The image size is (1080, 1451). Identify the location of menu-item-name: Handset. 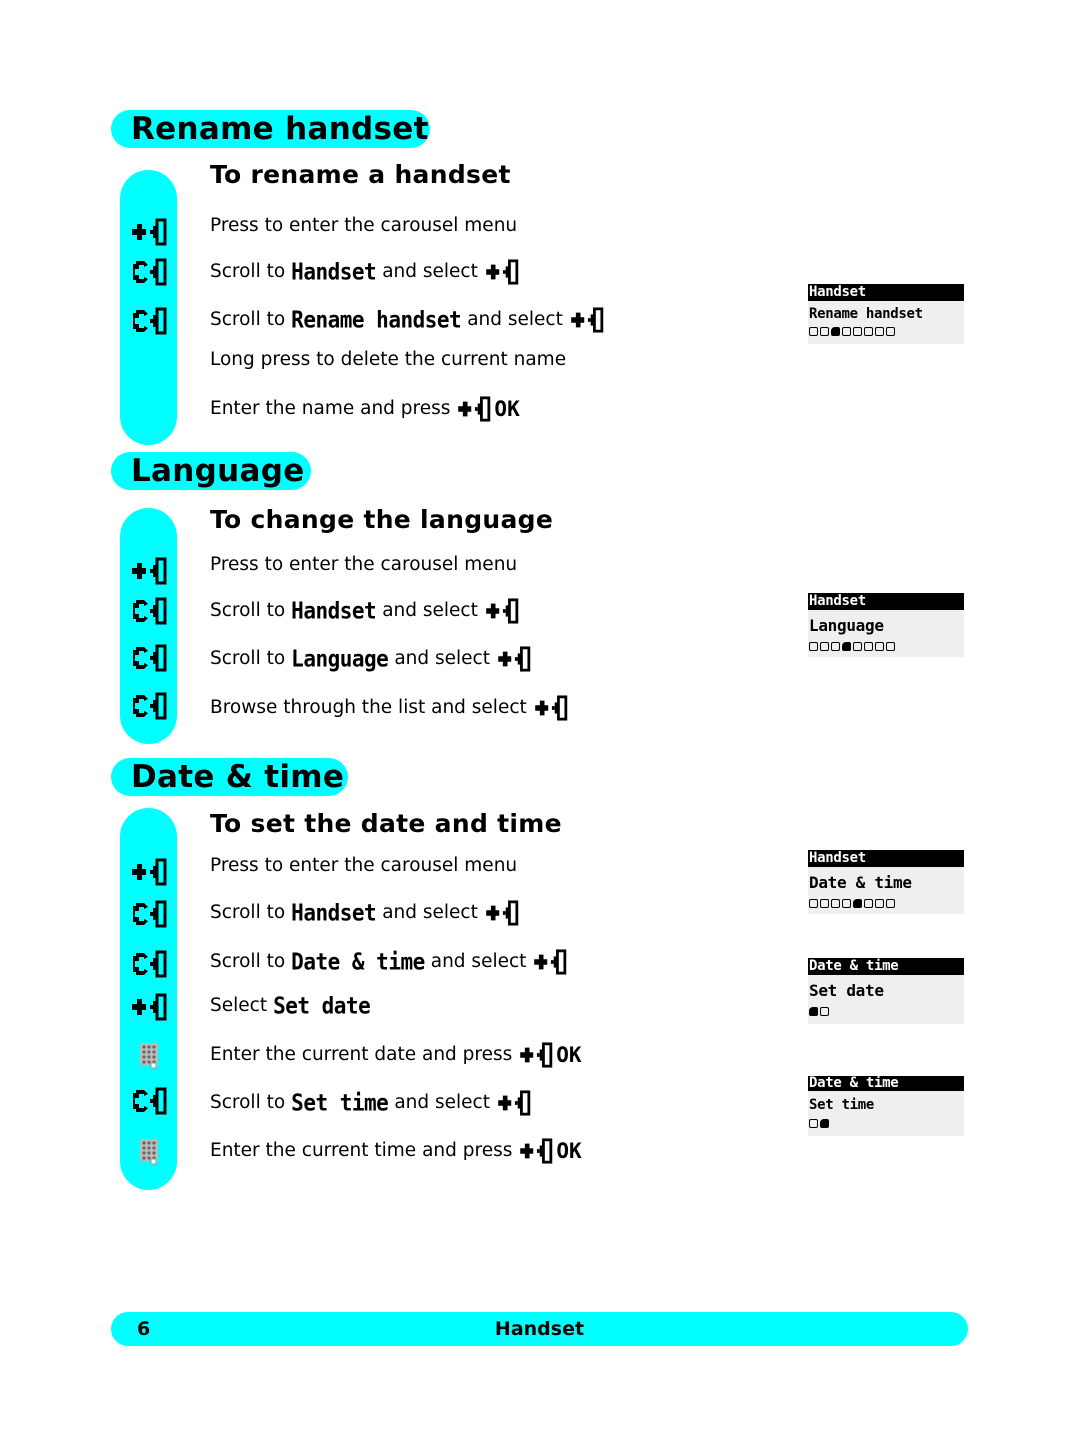
(334, 611).